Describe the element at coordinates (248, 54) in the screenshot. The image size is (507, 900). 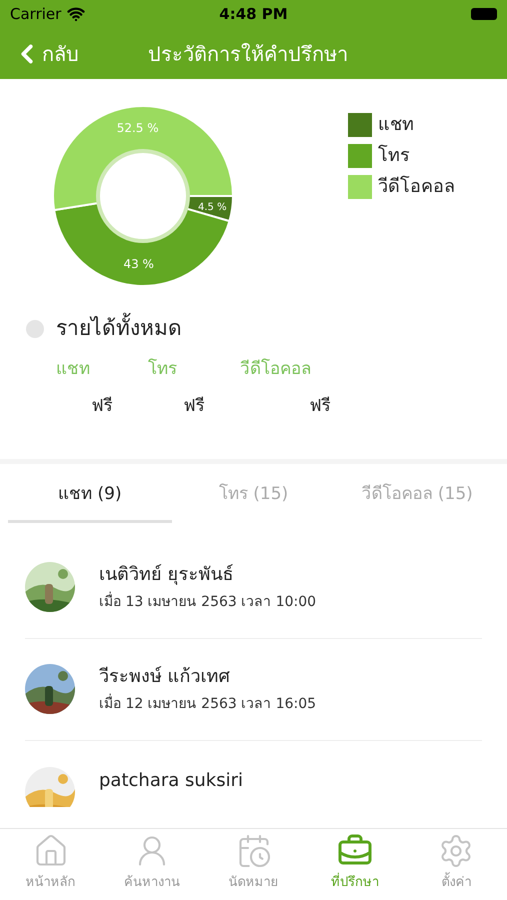
I see `page-title: ประวัติการให้คำปรึกษา` at that location.